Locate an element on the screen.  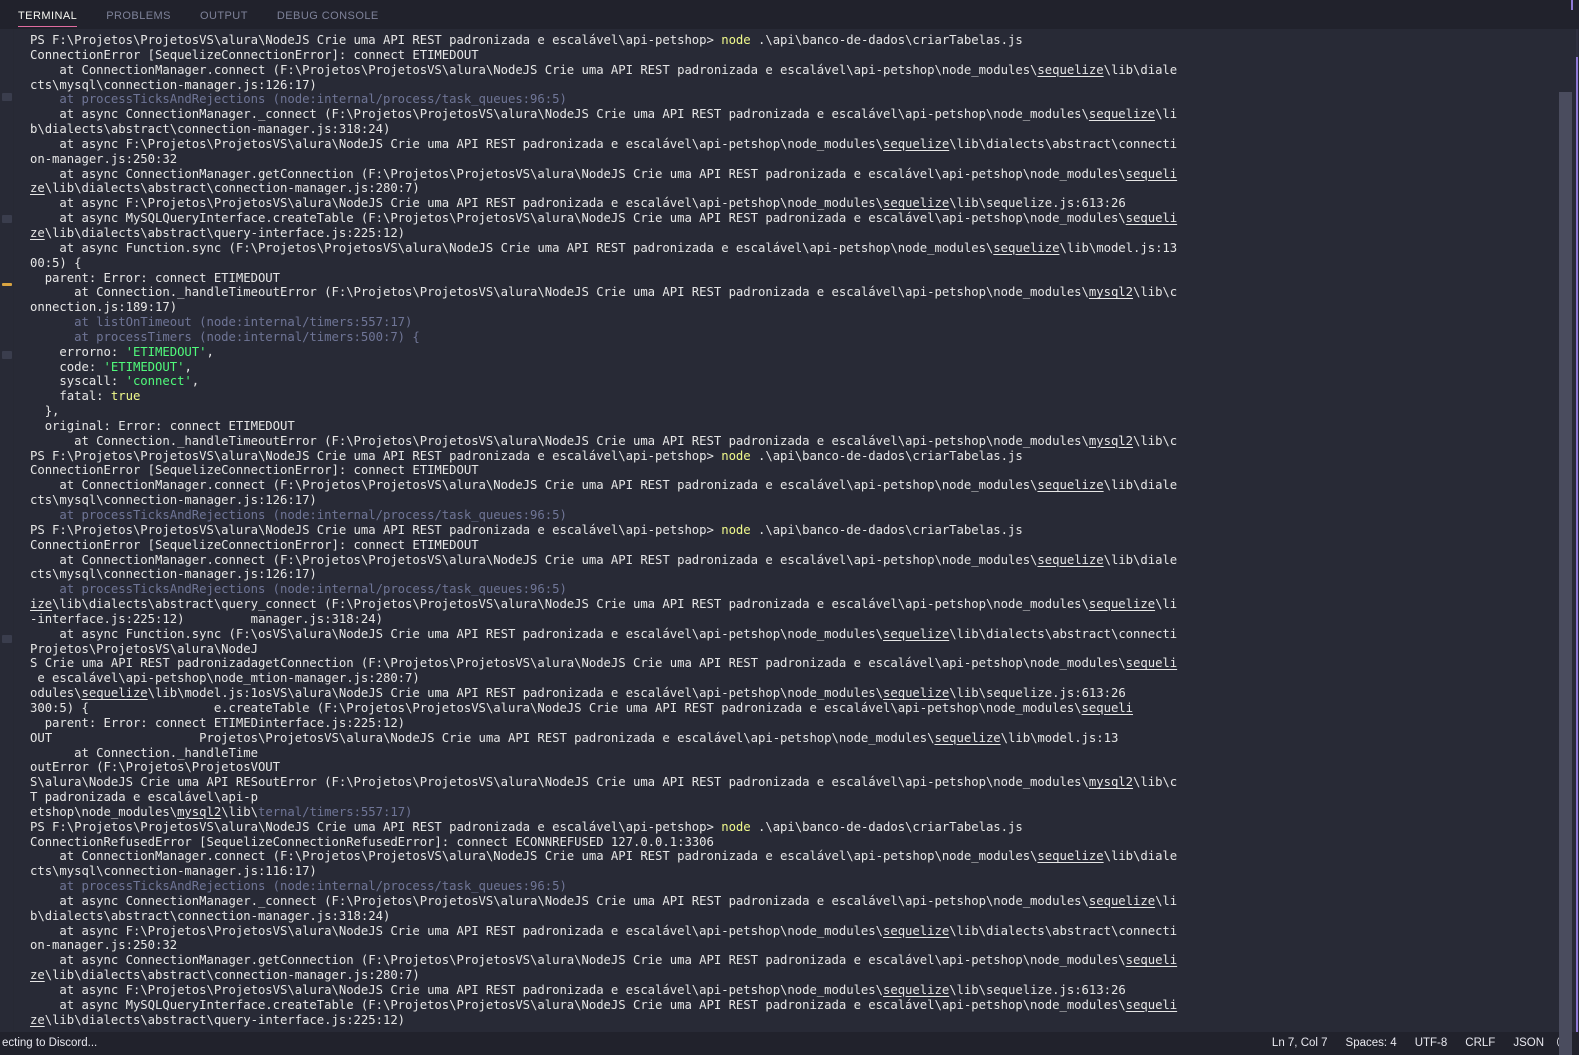
tab-debug-console: DEBUG CONSOLE is located at coordinates (334, 19).